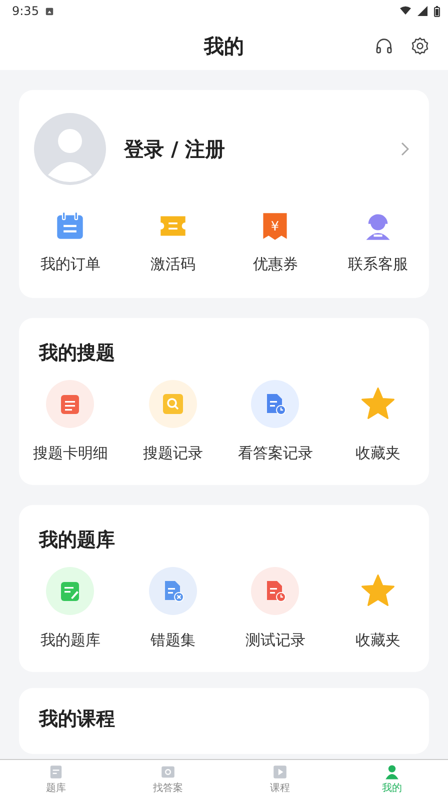 The width and height of the screenshot is (448, 798). What do you see at coordinates (384, 46) in the screenshot?
I see `headphones-icon` at bounding box center [384, 46].